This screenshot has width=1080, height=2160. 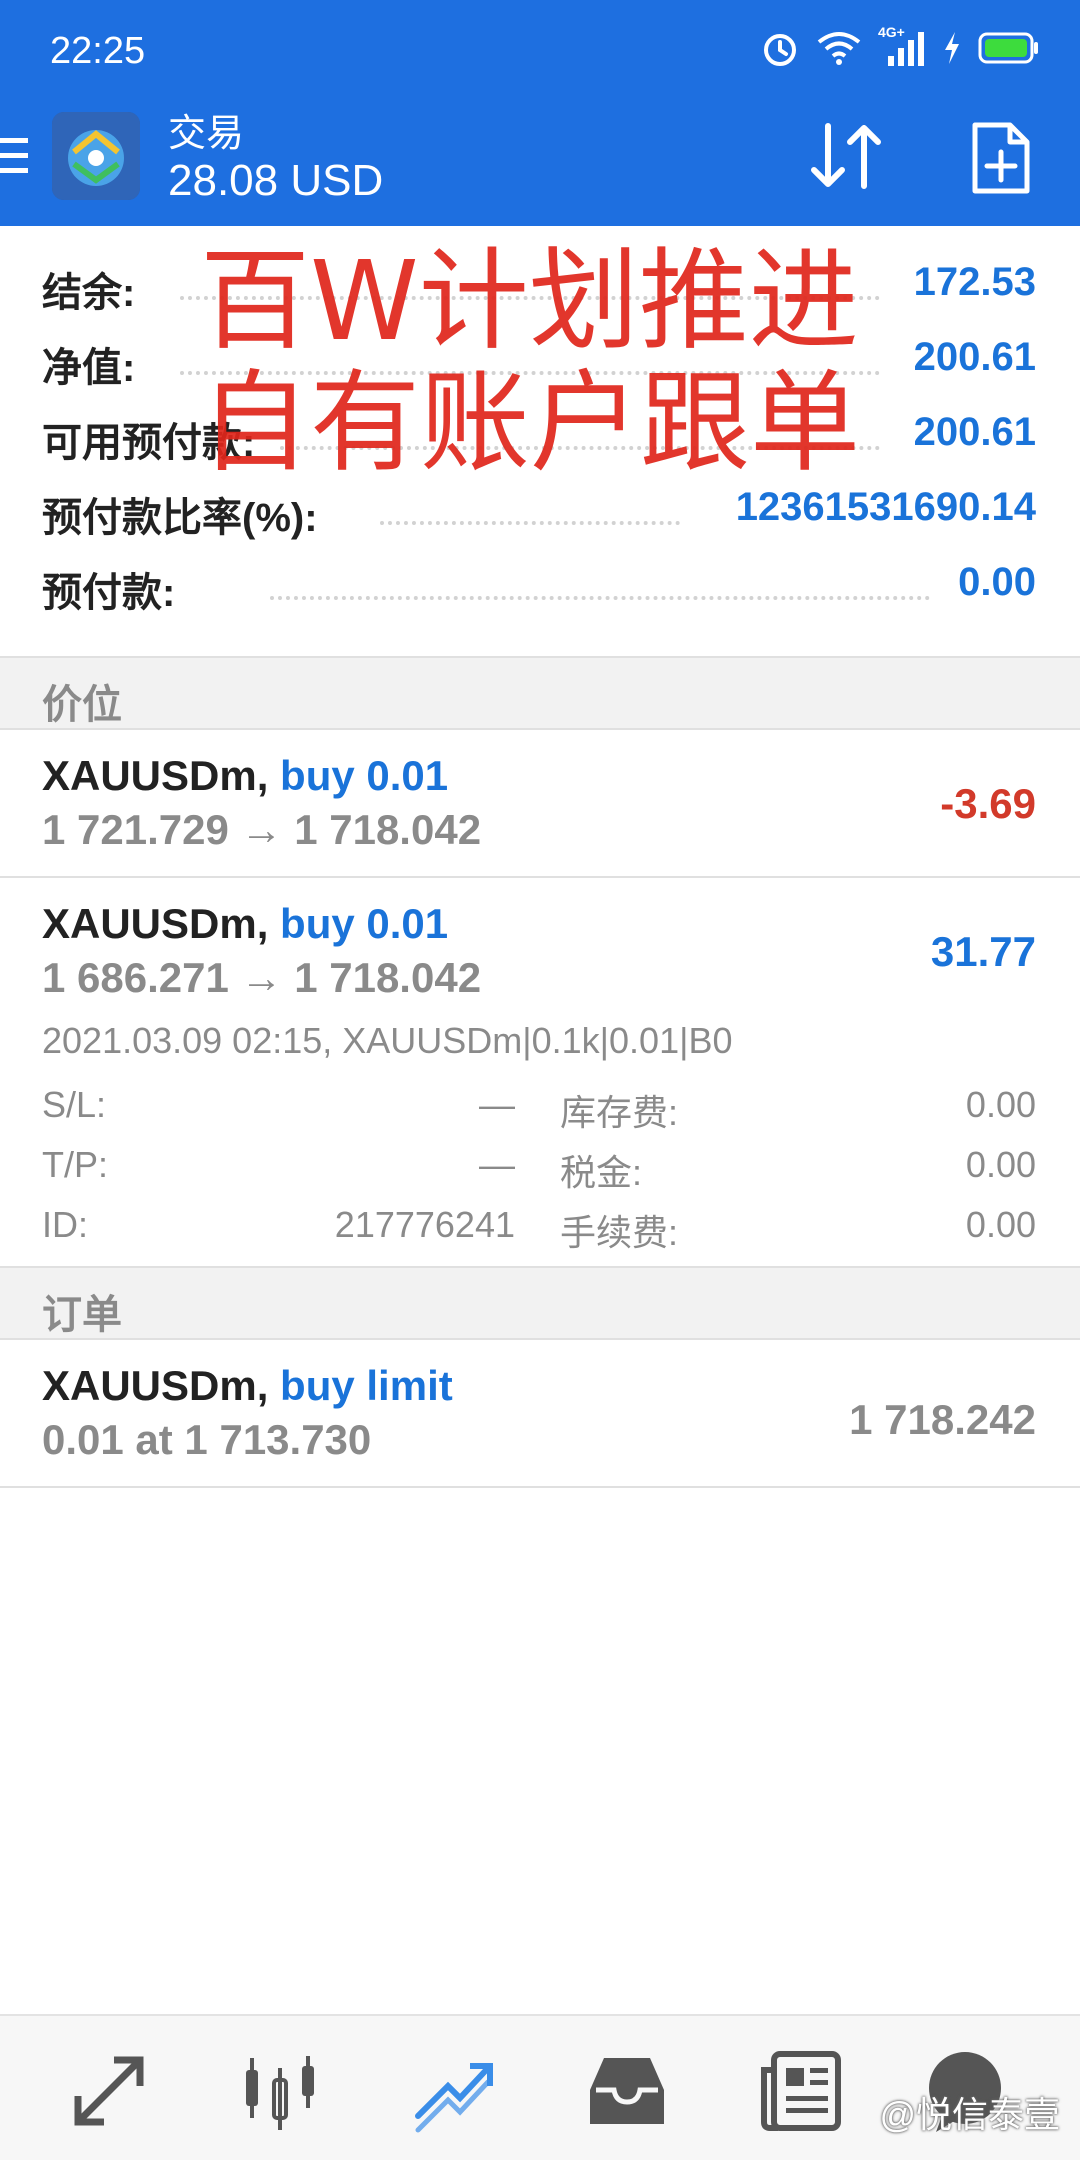 I want to click on position-meta: 2021.03.09 02:15, XAUUSDm|0.1k|0.01|B0, so click(x=387, y=1040).